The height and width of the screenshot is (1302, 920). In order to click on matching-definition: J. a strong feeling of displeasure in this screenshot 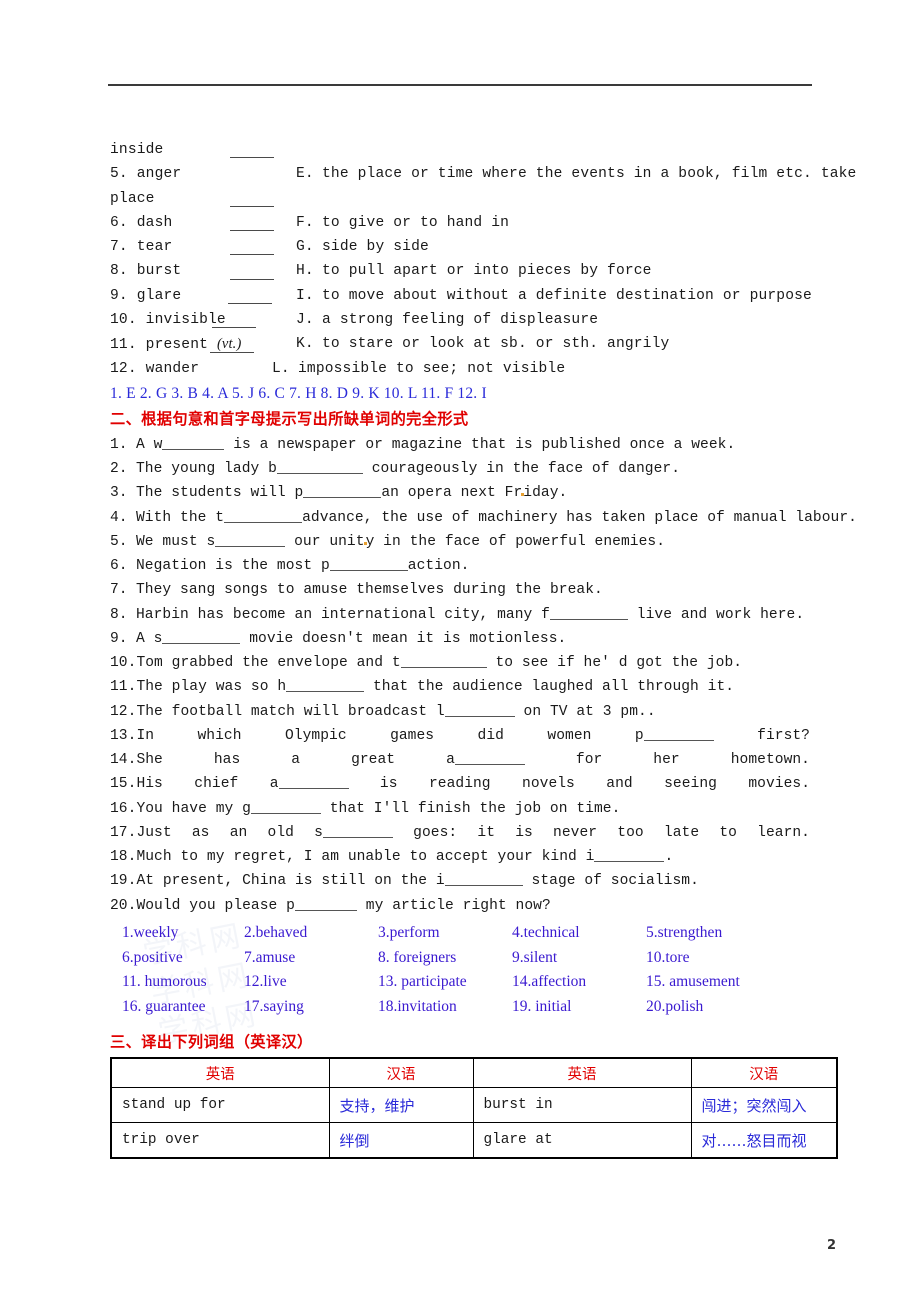, I will do `click(447, 320)`.